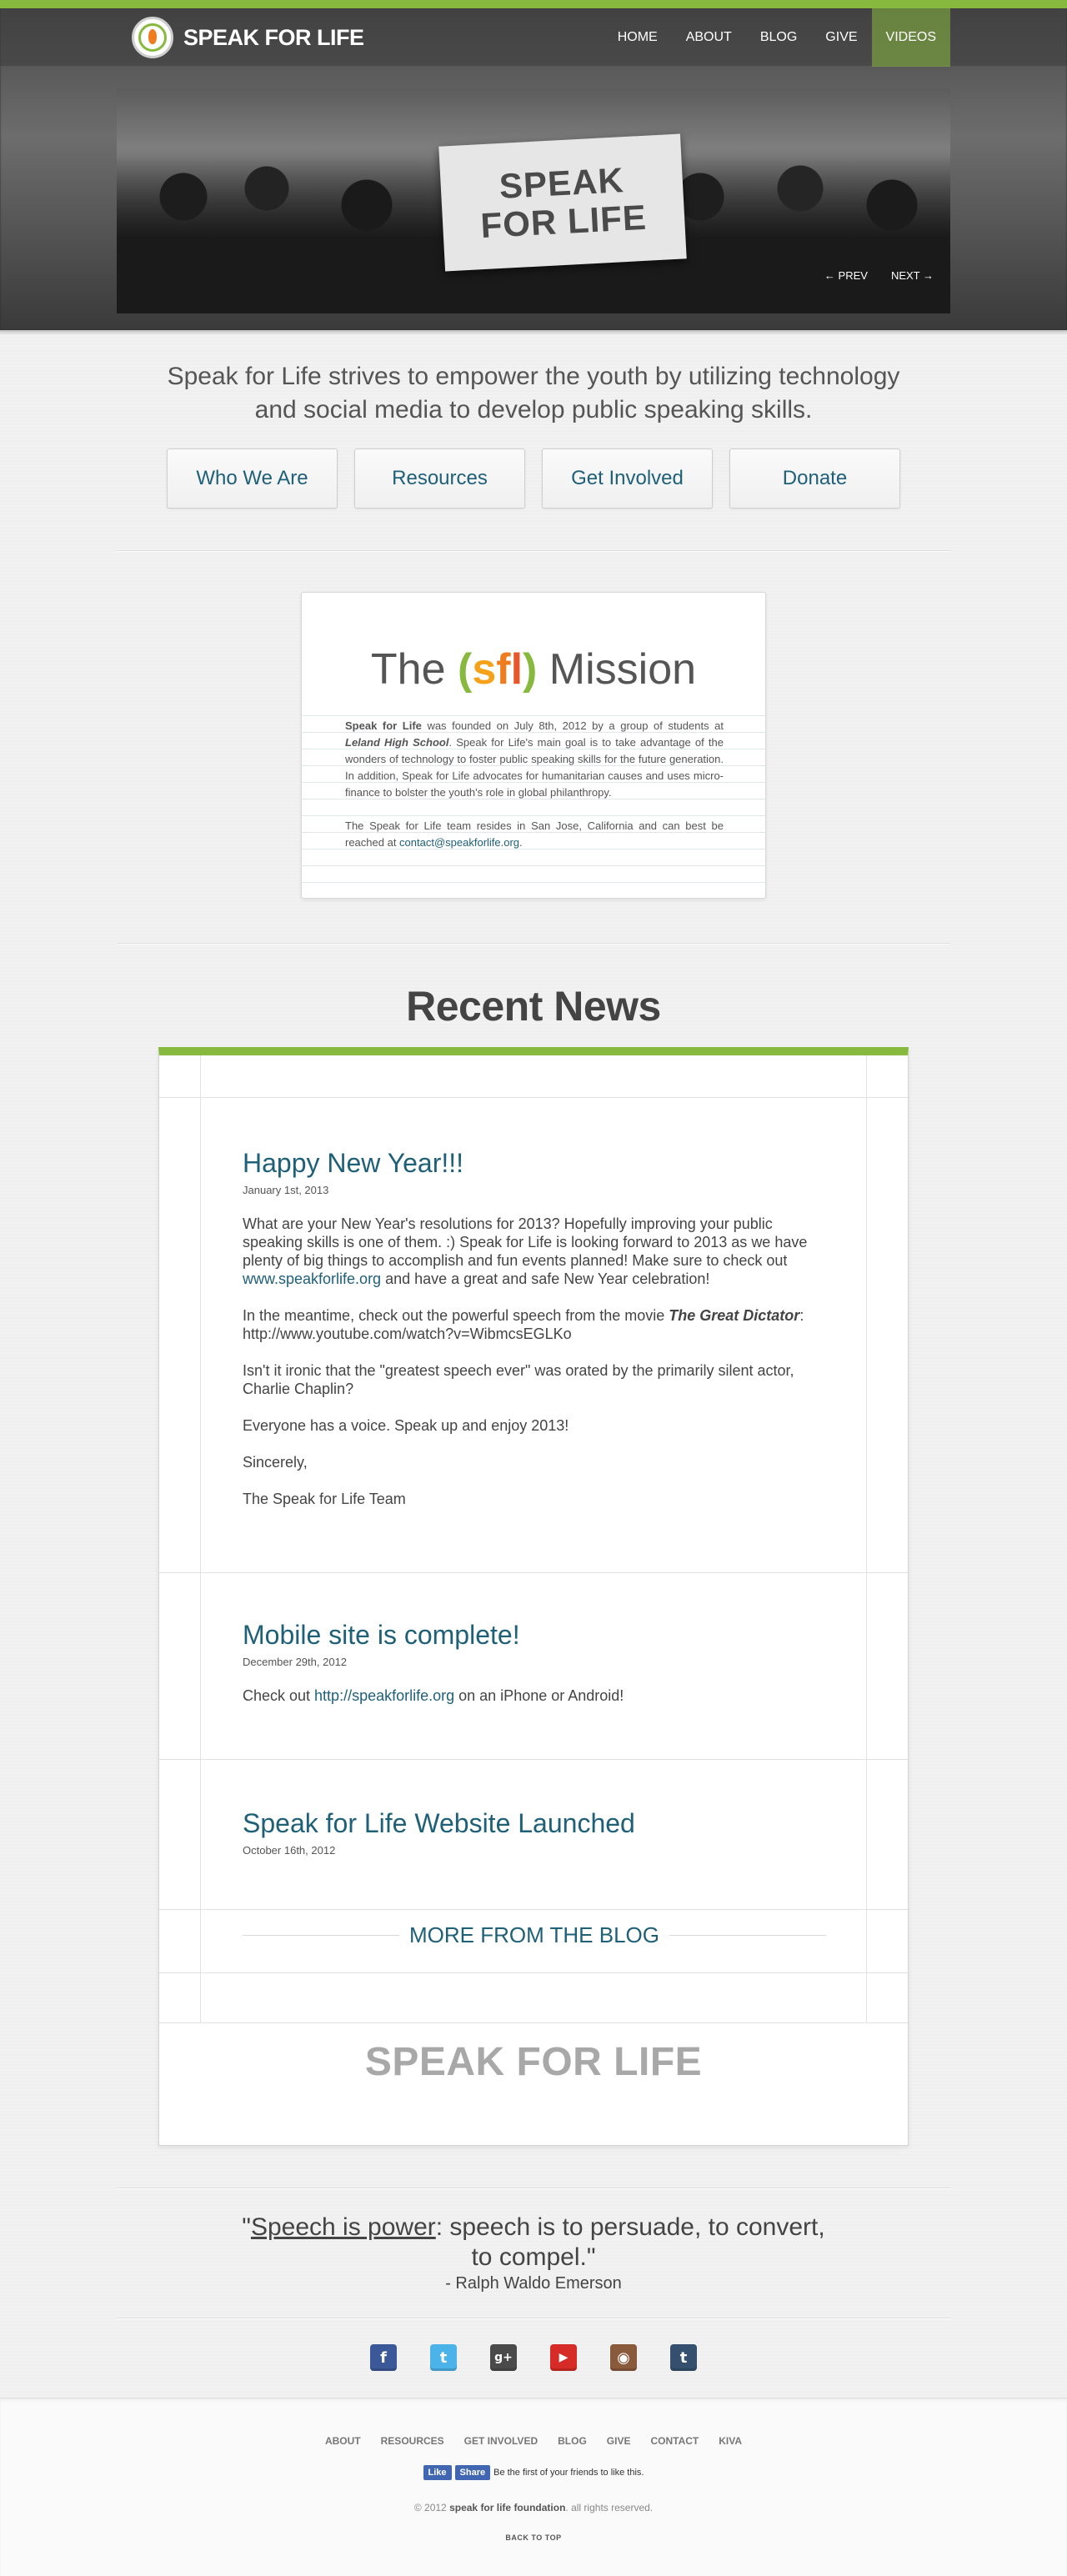  Describe the element at coordinates (273, 37) in the screenshot. I see `brand-name: SPEAK FOR LIFE` at that location.